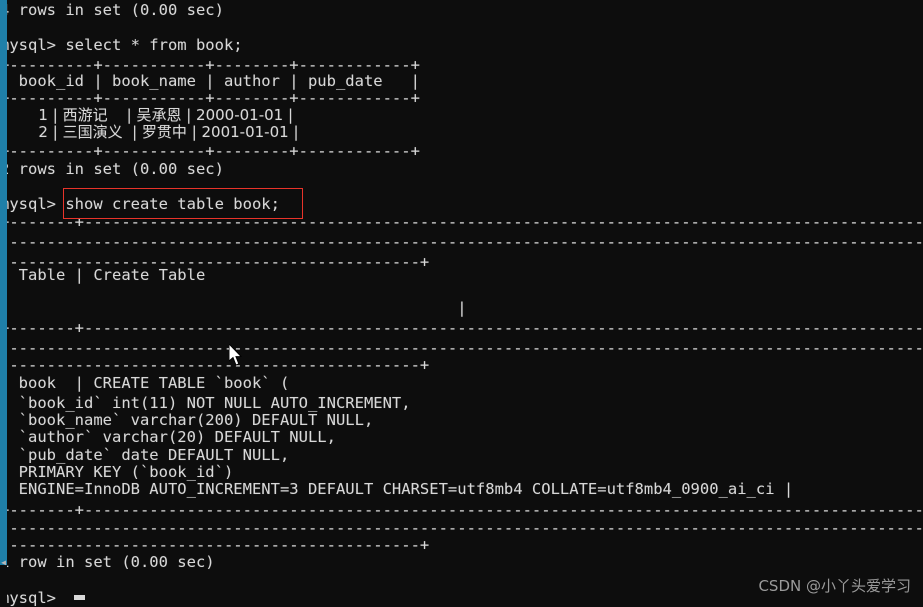 This screenshot has height=607, width=923. What do you see at coordinates (121, 45) in the screenshot?
I see `terminal-line: mysql> select * from book;` at bounding box center [121, 45].